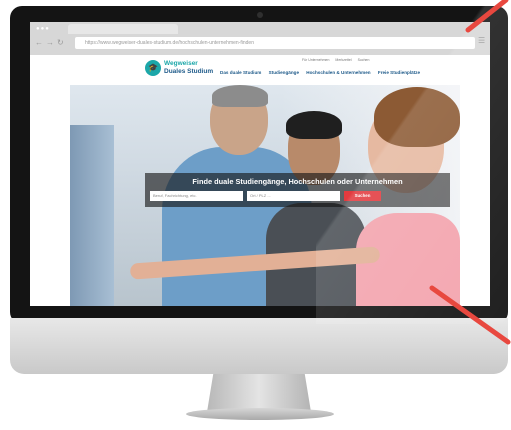  Describe the element at coordinates (240, 96) in the screenshot. I see `photo-man-hair` at that location.